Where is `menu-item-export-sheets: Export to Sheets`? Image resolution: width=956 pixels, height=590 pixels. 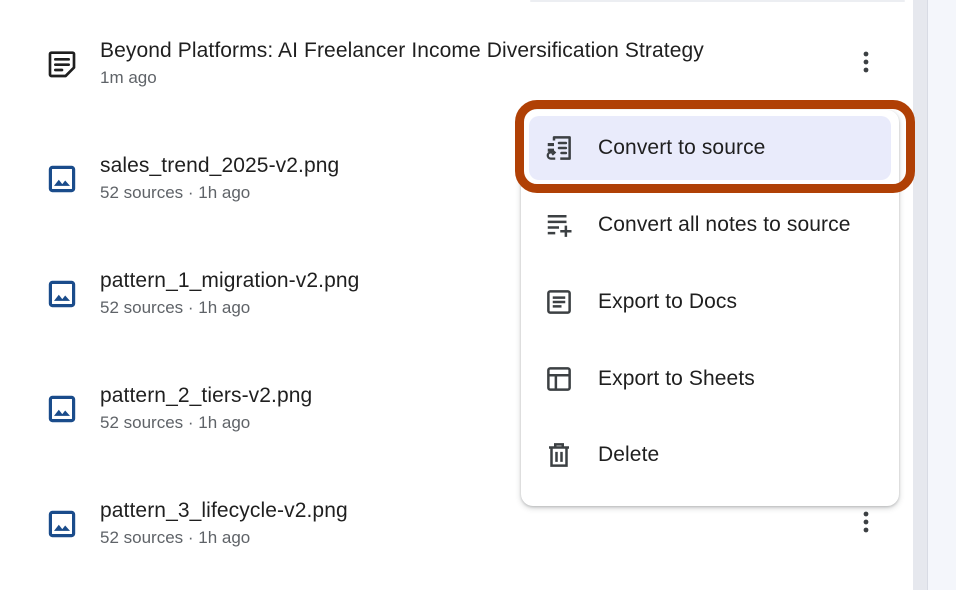 menu-item-export-sheets: Export to Sheets is located at coordinates (710, 379).